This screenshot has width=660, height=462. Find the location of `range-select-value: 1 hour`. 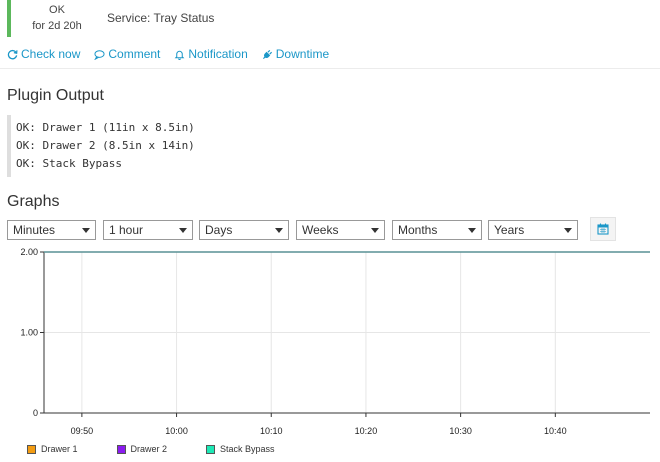

range-select-value: 1 hour is located at coordinates (126, 230).